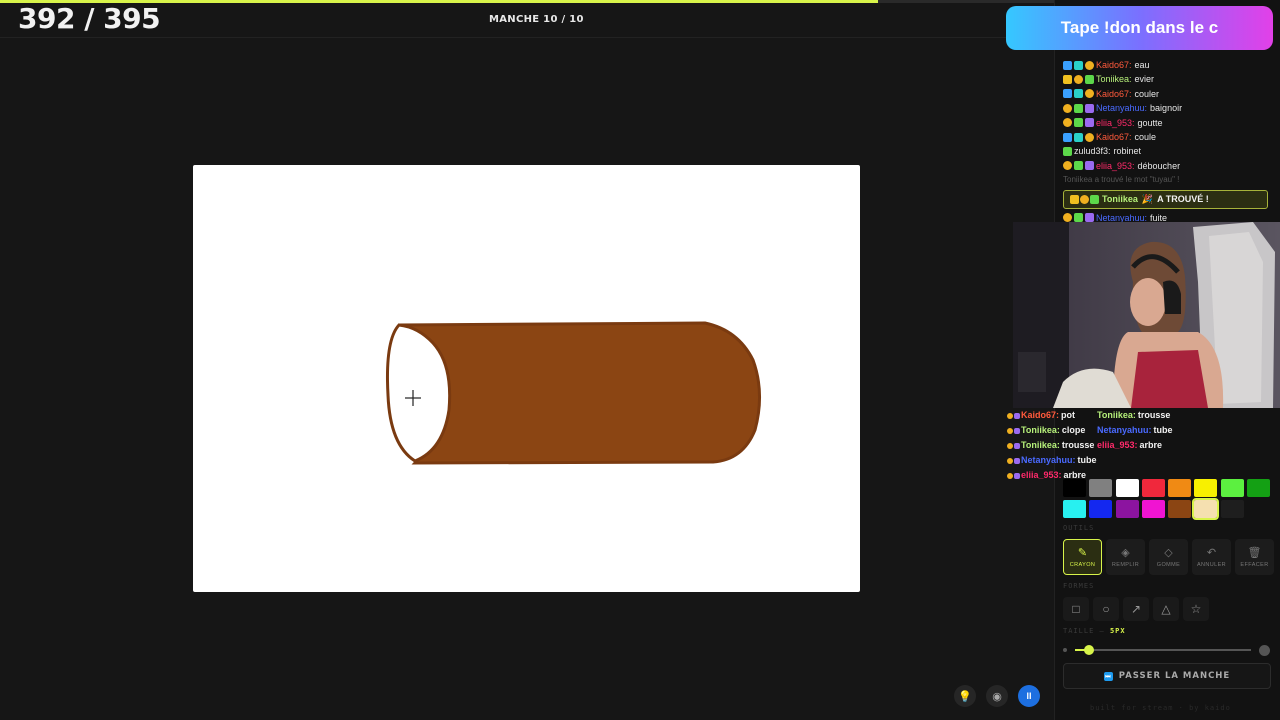 This screenshot has width=1280, height=720. I want to click on chat-text: déboucher, so click(1159, 165).